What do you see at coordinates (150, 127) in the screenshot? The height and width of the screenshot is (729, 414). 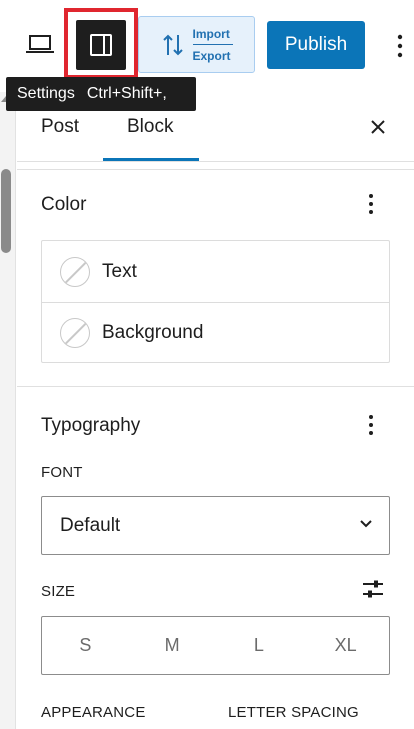 I see `tab-block: Block` at bounding box center [150, 127].